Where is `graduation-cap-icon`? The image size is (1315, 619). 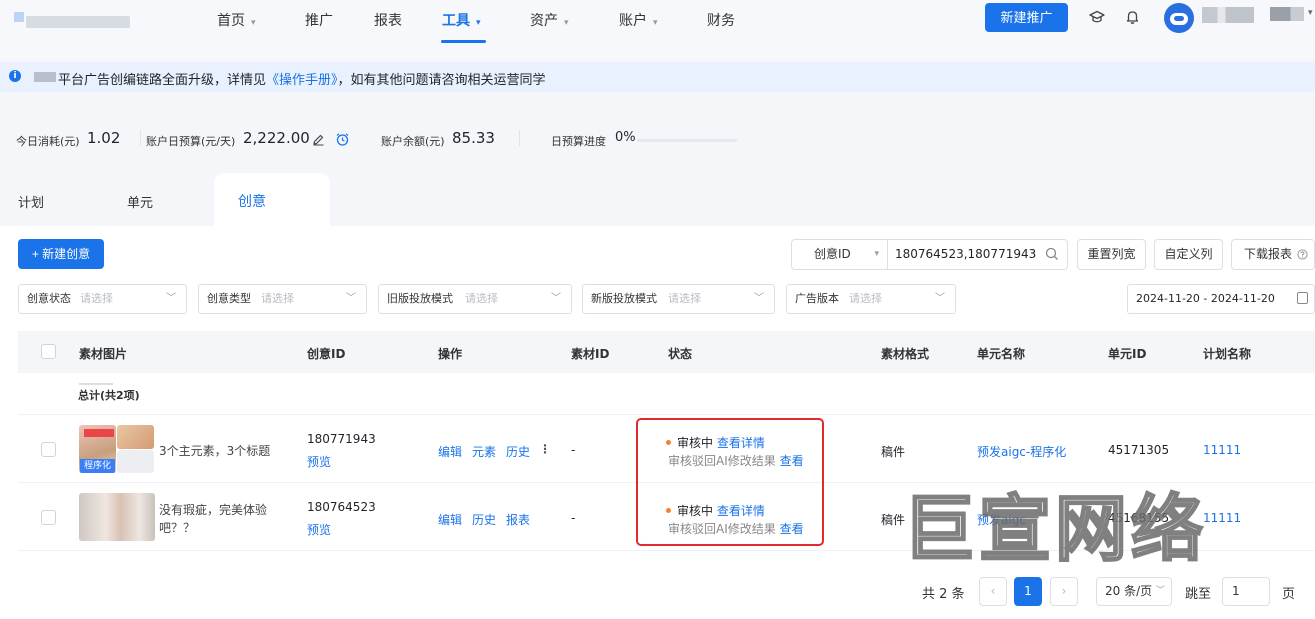
graduation-cap-icon is located at coordinates (1097, 17).